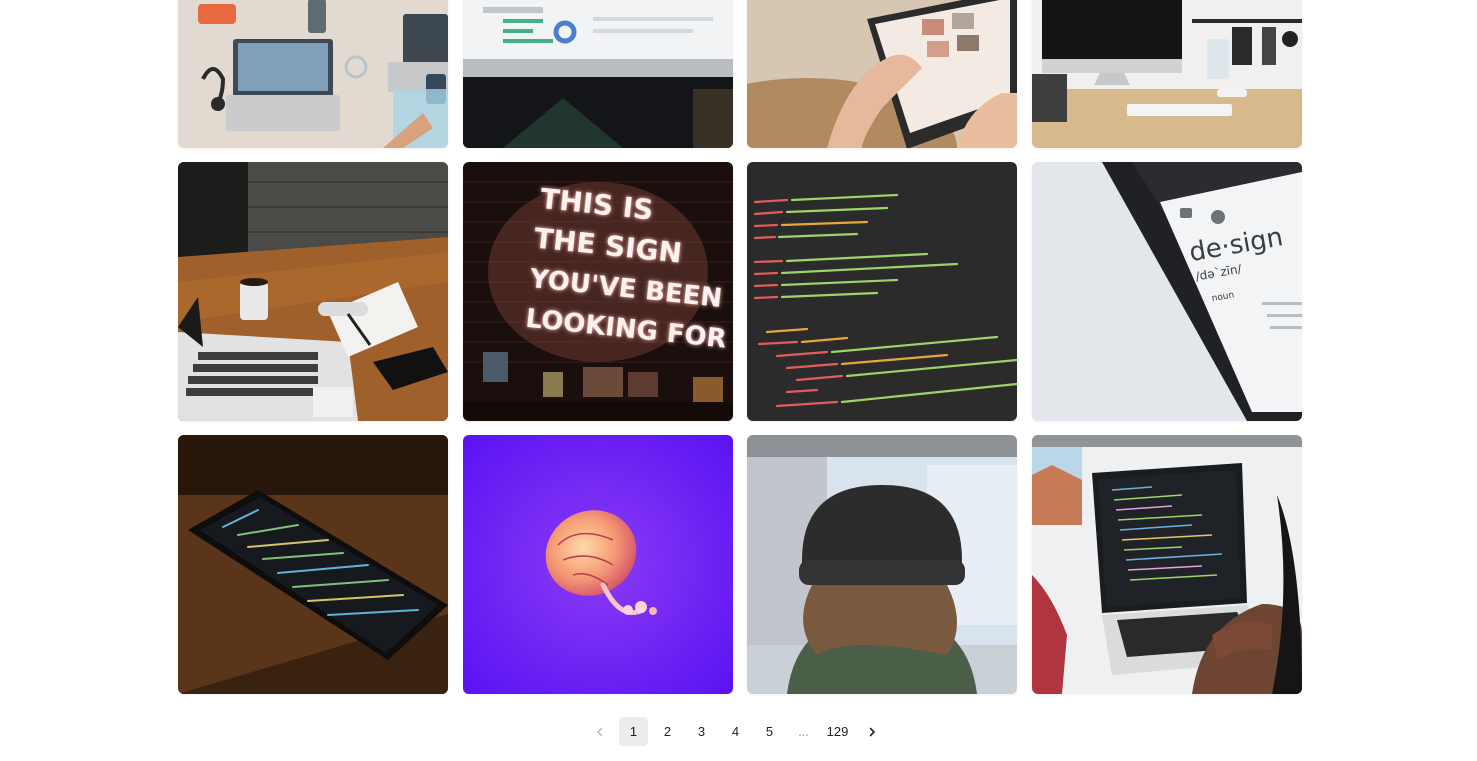 This screenshot has width=1477, height=761. Describe the element at coordinates (837, 731) in the screenshot. I see `page-button-last: 129` at that location.